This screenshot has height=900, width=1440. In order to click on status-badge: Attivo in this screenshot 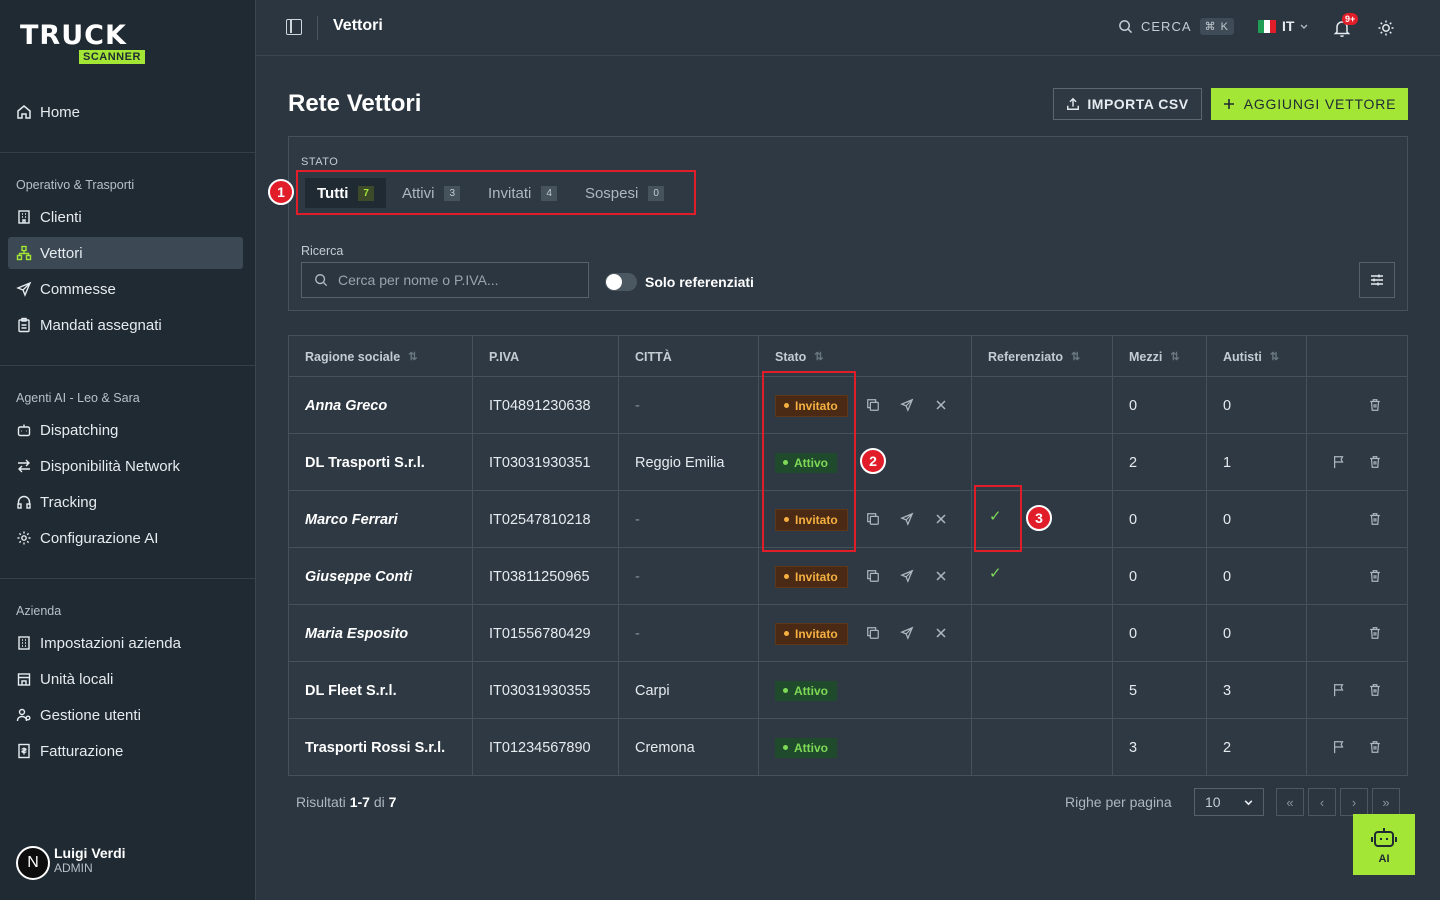, I will do `click(806, 690)`.